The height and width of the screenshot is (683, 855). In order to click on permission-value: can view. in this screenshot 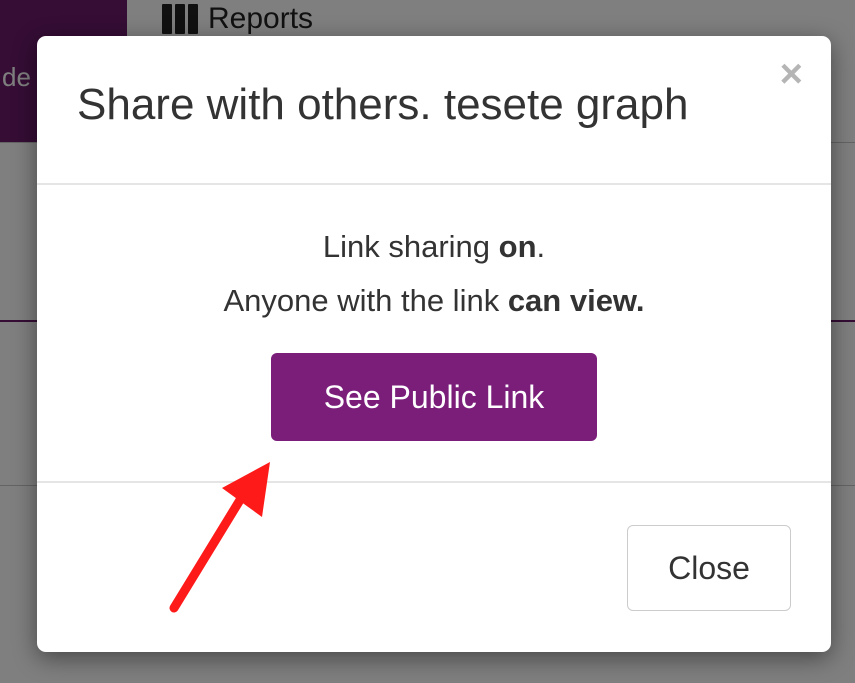, I will do `click(576, 300)`.